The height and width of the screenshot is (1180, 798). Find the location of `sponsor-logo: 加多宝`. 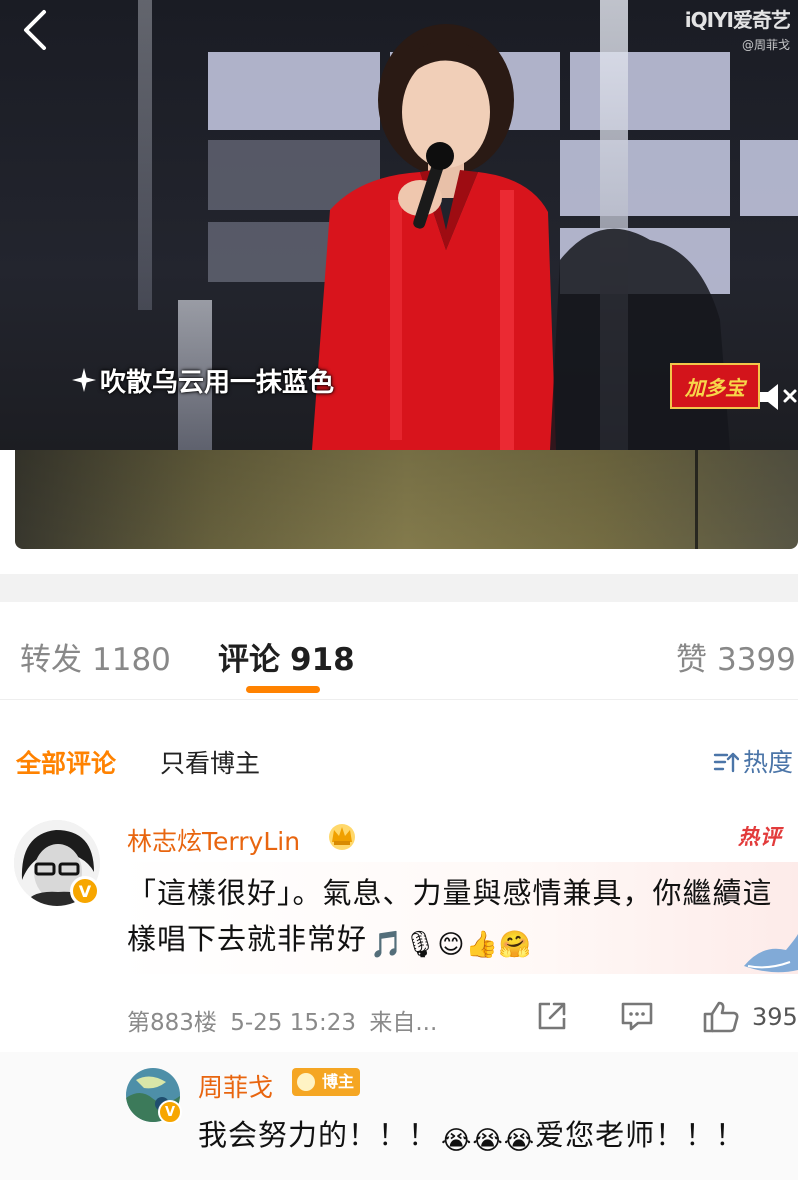

sponsor-logo: 加多宝 is located at coordinates (715, 386).